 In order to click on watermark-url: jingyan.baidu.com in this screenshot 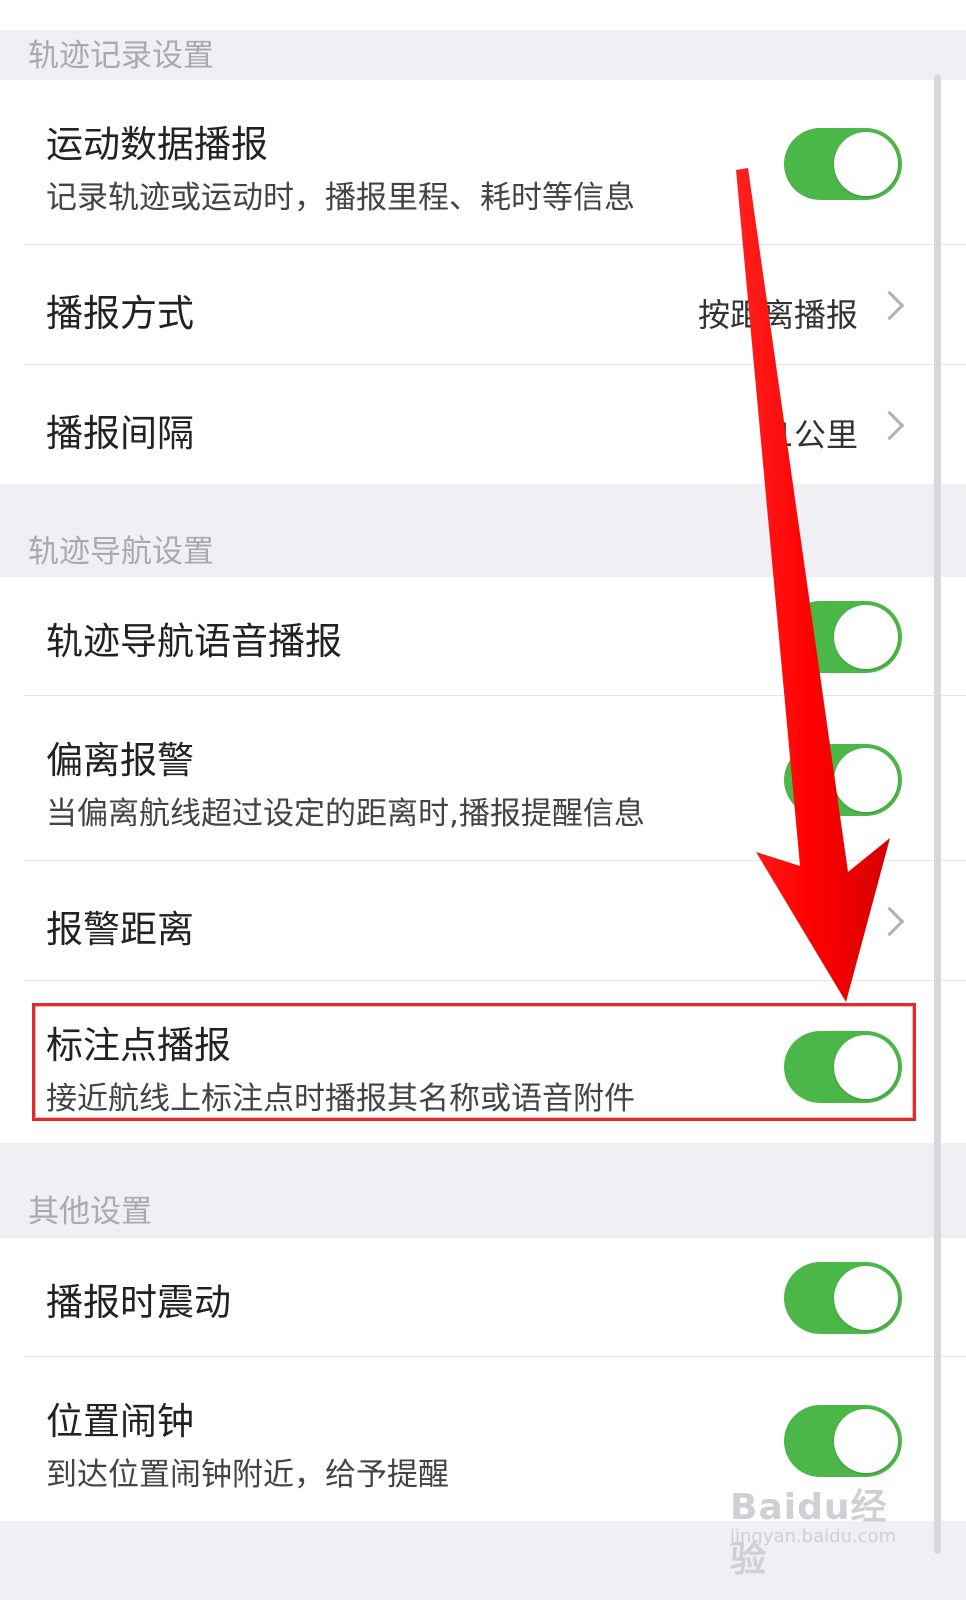, I will do `click(813, 1536)`.